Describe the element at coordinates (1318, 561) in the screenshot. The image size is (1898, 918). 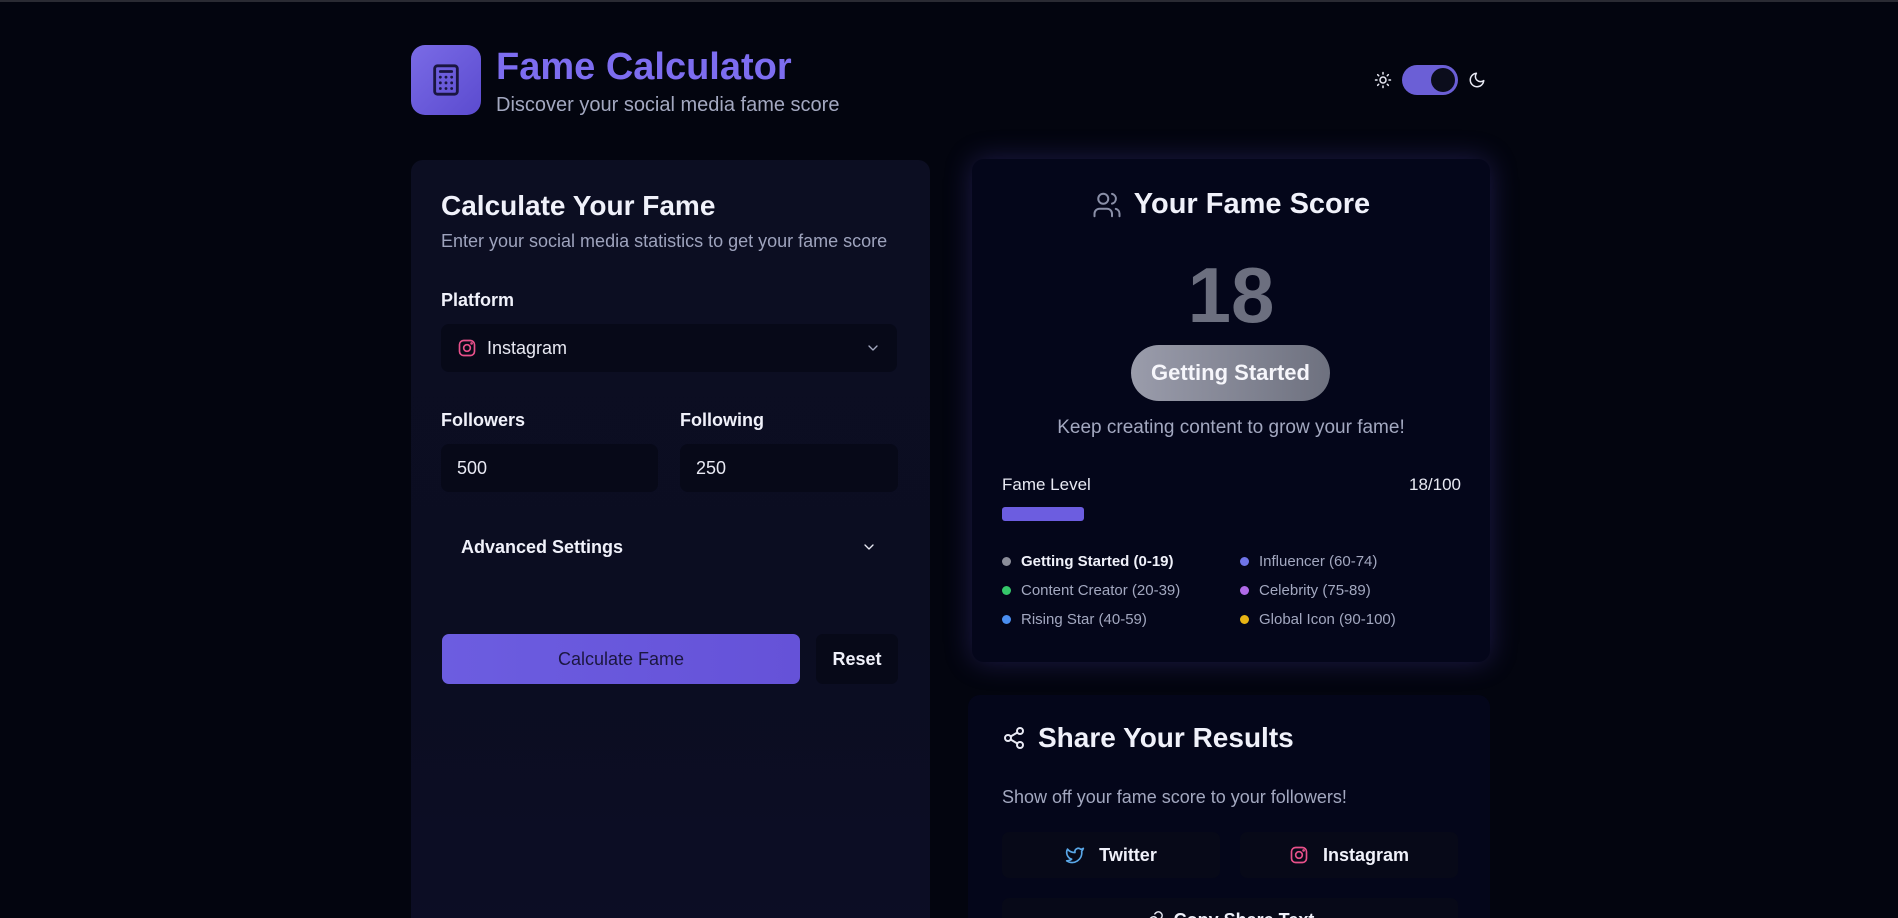
I see `legend-label: Influencer (60-74)` at that location.